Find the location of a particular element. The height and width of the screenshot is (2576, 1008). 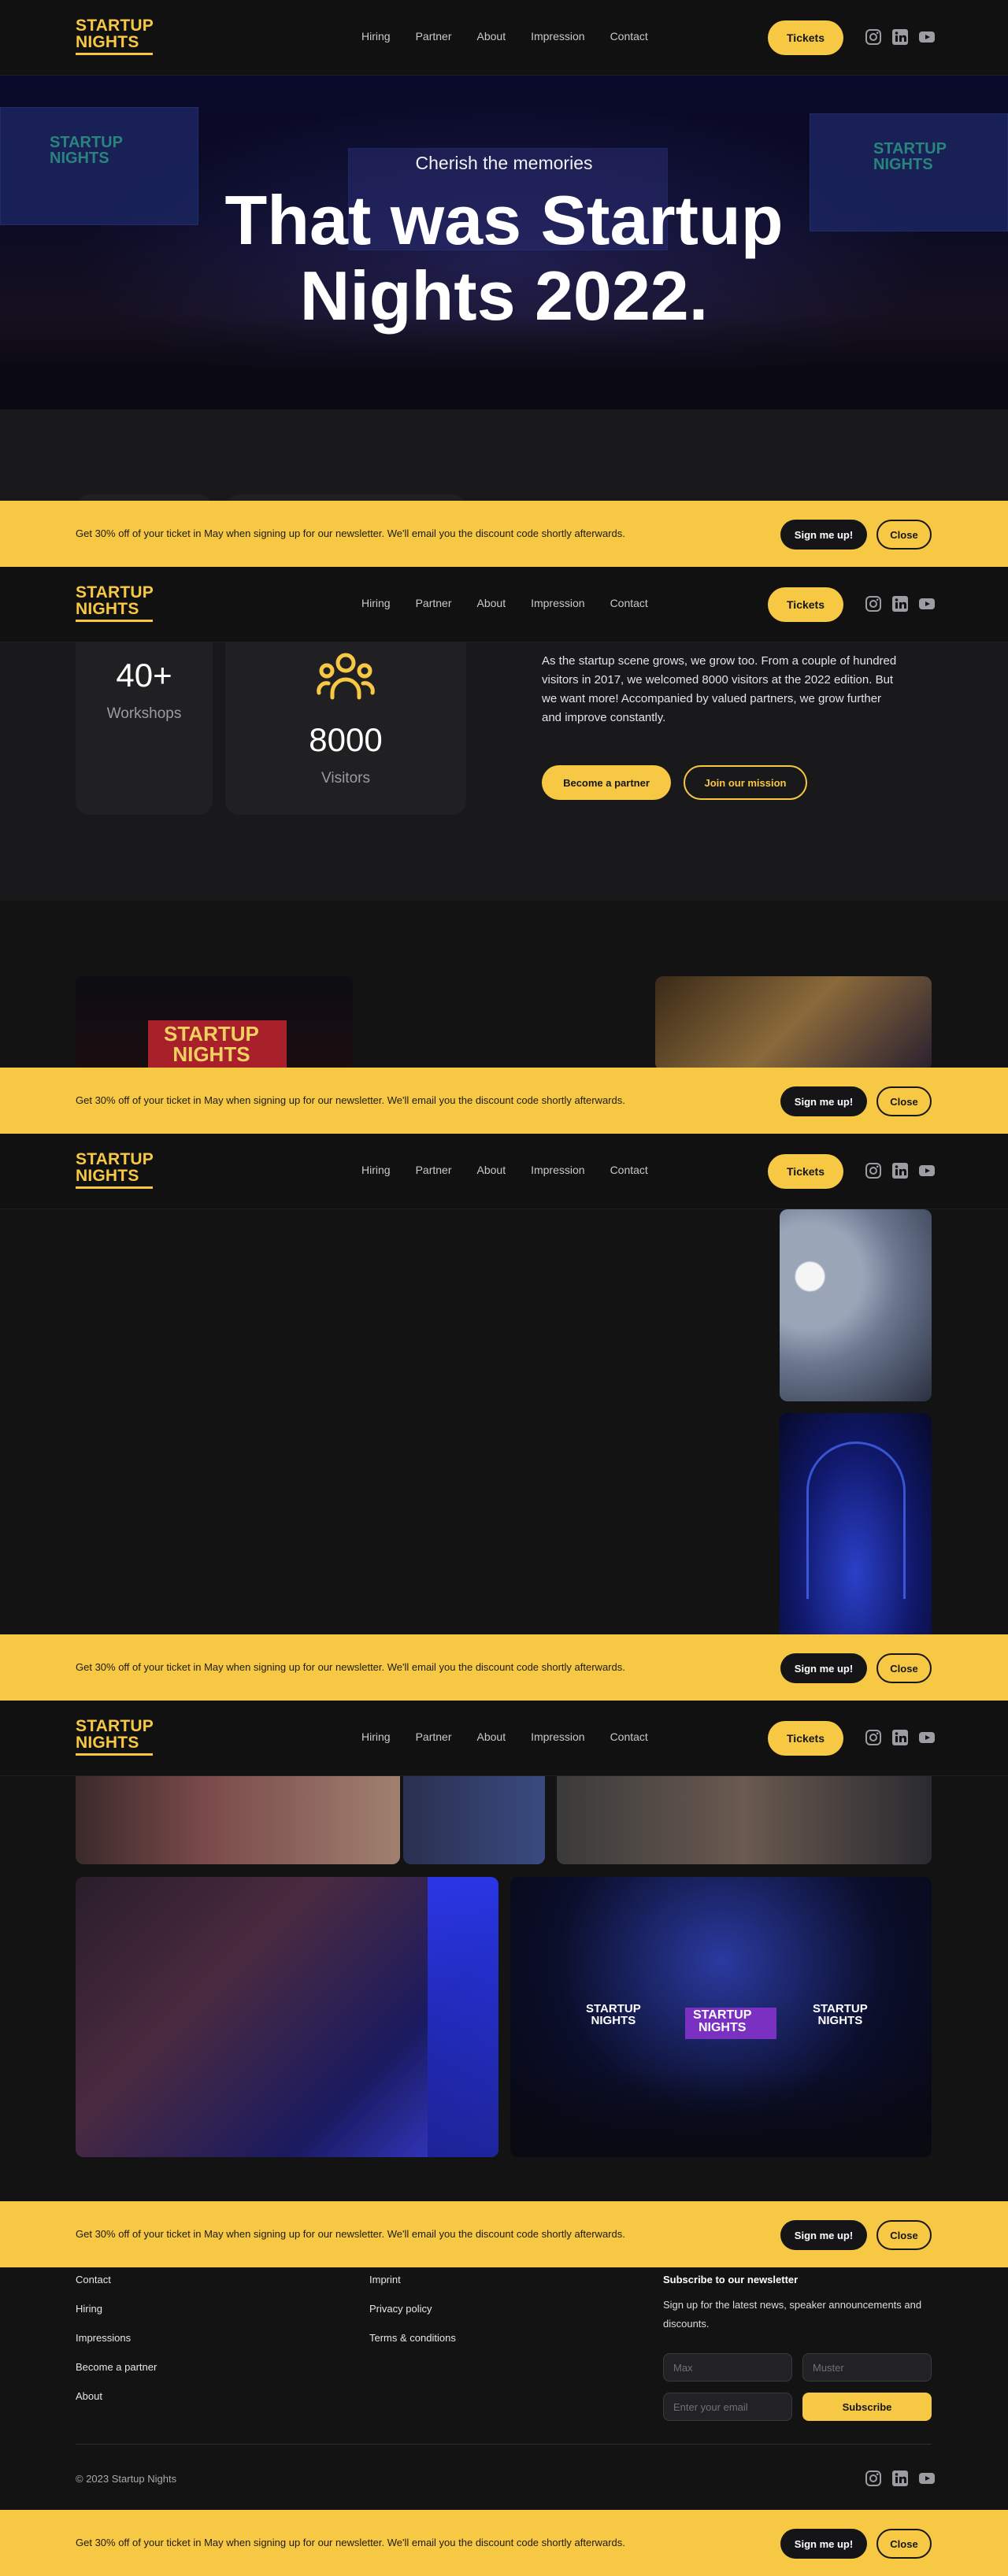

stat-label: Workshops is located at coordinates (144, 713).